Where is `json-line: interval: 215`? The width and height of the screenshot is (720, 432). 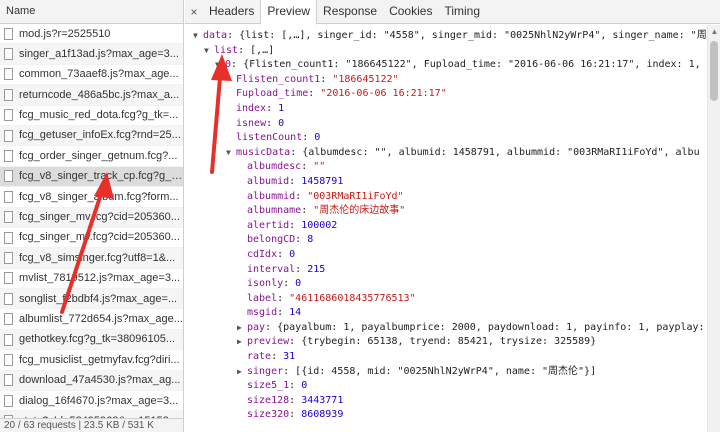 json-line: interval: 215 is located at coordinates (446, 270).